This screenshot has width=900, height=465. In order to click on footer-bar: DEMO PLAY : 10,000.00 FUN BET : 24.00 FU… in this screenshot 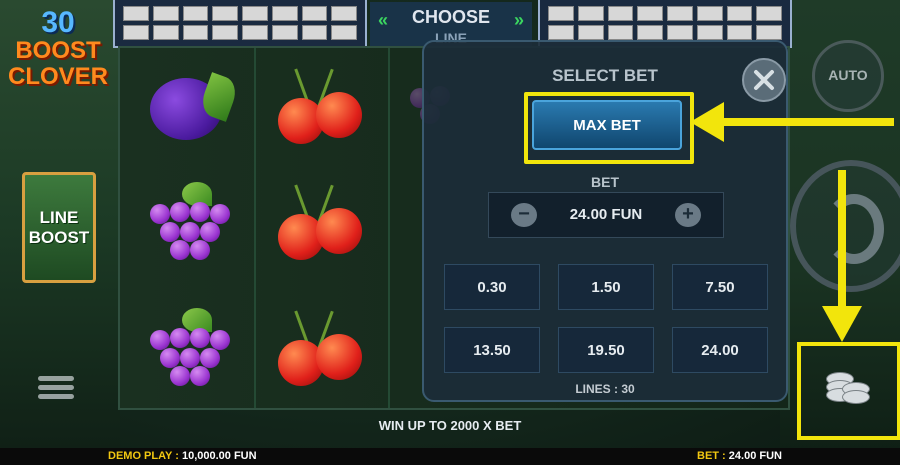, I will do `click(450, 456)`.